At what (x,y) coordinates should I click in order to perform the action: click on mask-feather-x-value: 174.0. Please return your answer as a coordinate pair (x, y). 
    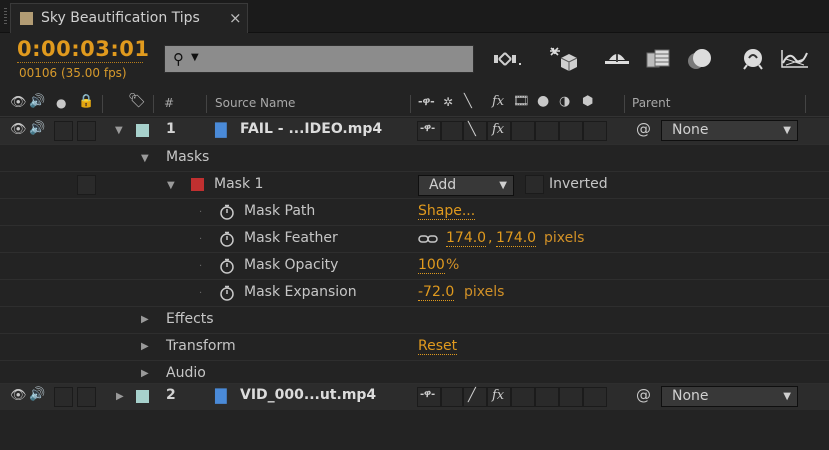
    Looking at the image, I should click on (466, 238).